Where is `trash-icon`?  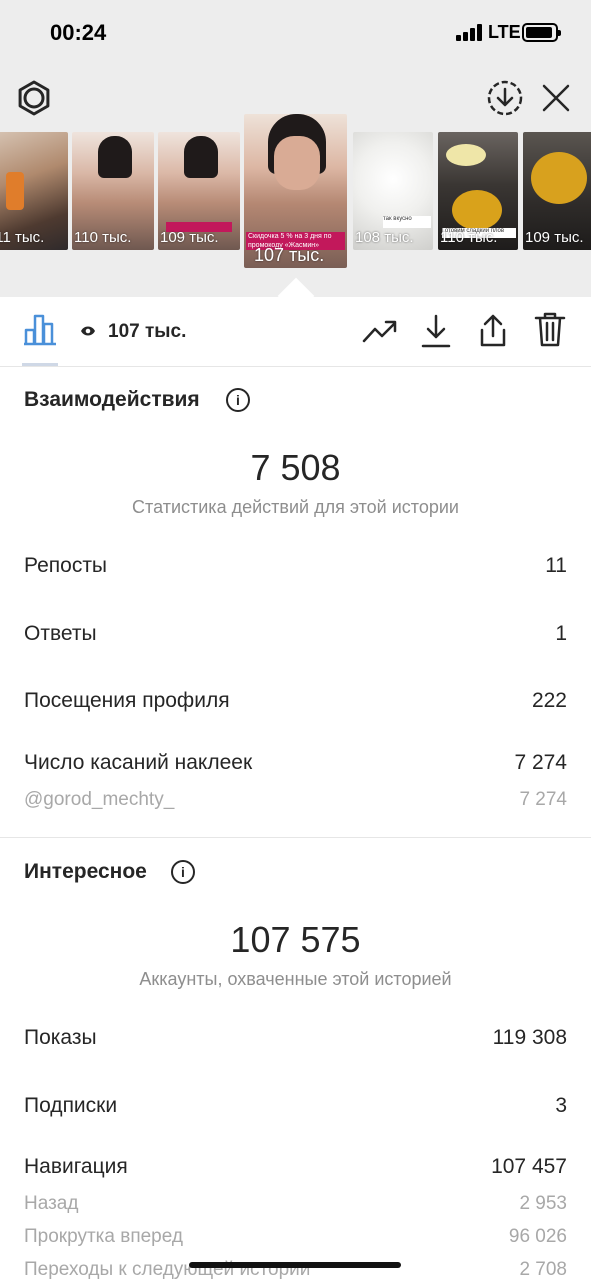
trash-icon is located at coordinates (550, 330).